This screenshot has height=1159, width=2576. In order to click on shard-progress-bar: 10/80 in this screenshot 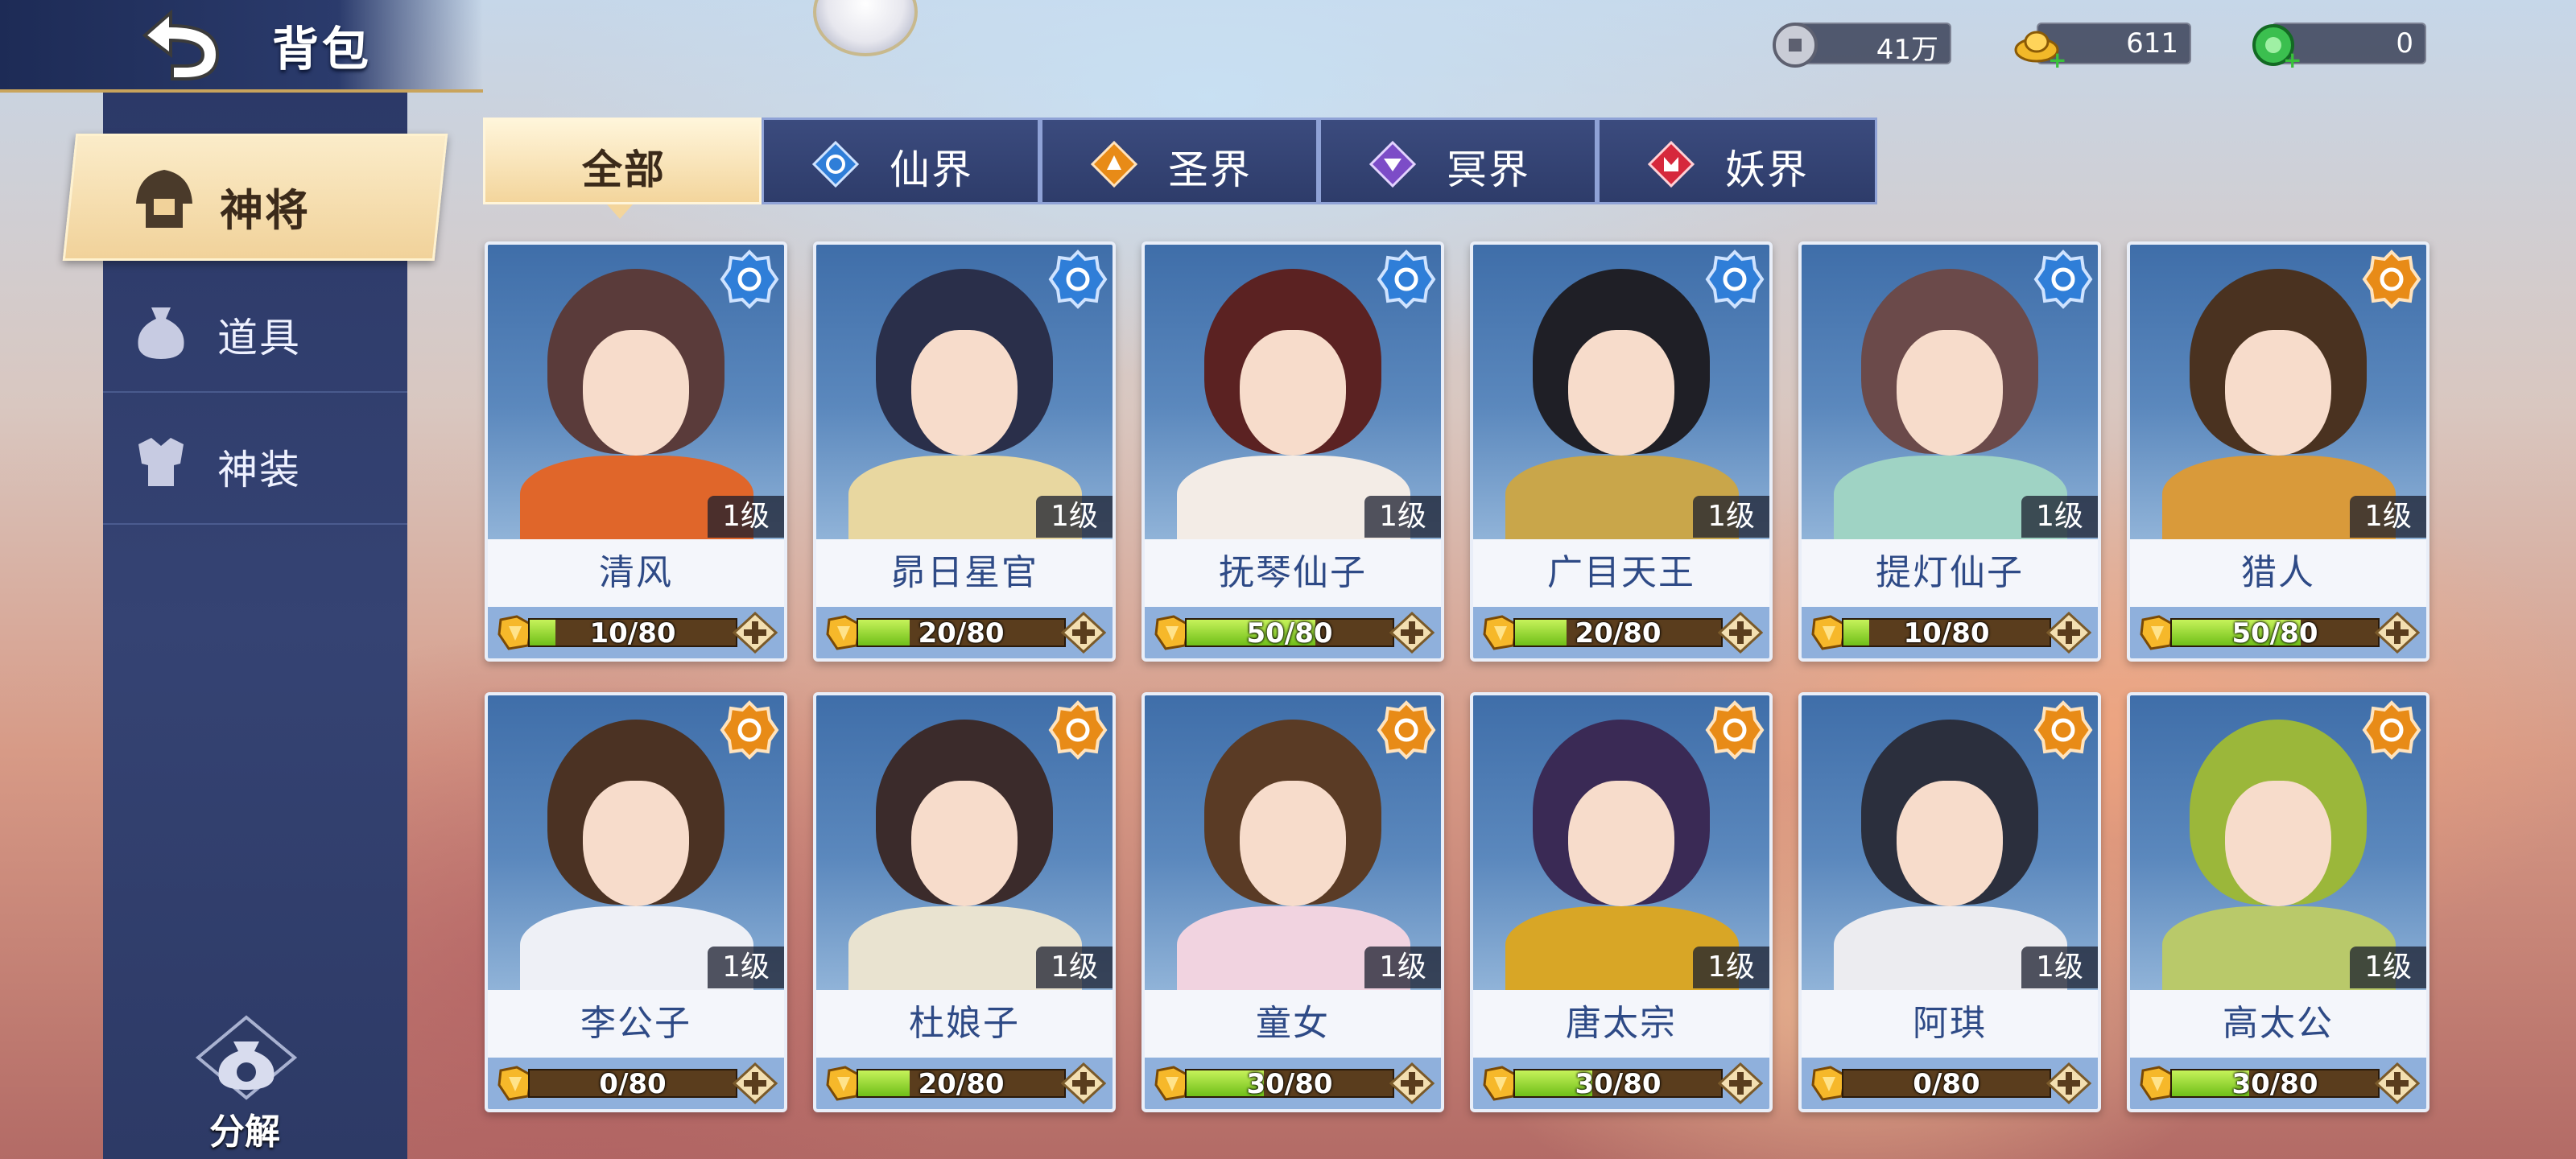, I will do `click(632, 633)`.